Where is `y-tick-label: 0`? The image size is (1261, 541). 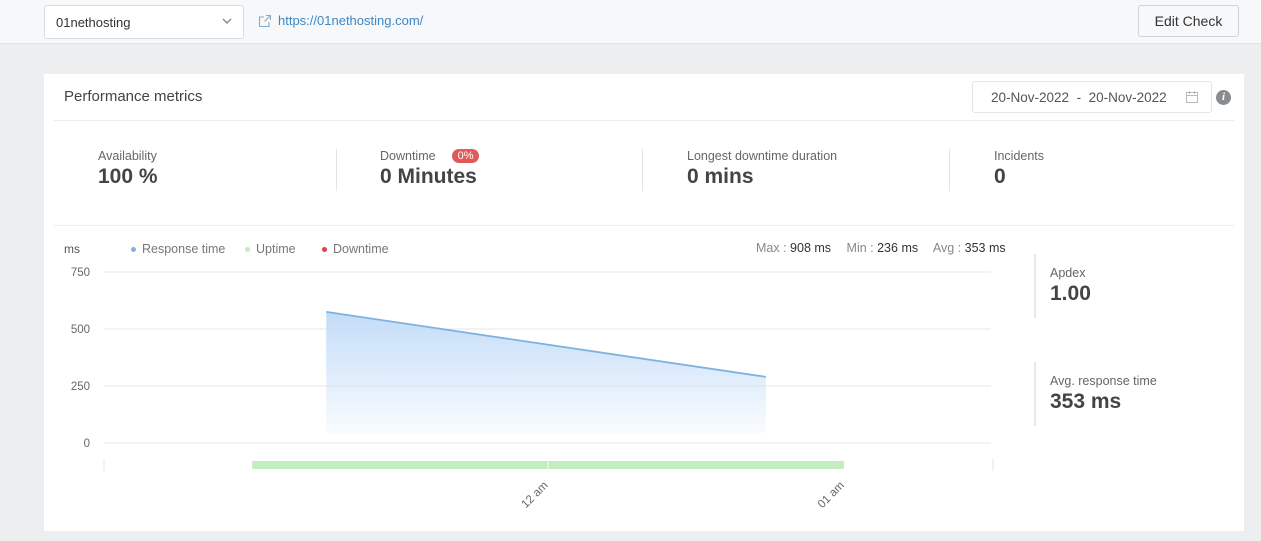
y-tick-label: 0 is located at coordinates (87, 444).